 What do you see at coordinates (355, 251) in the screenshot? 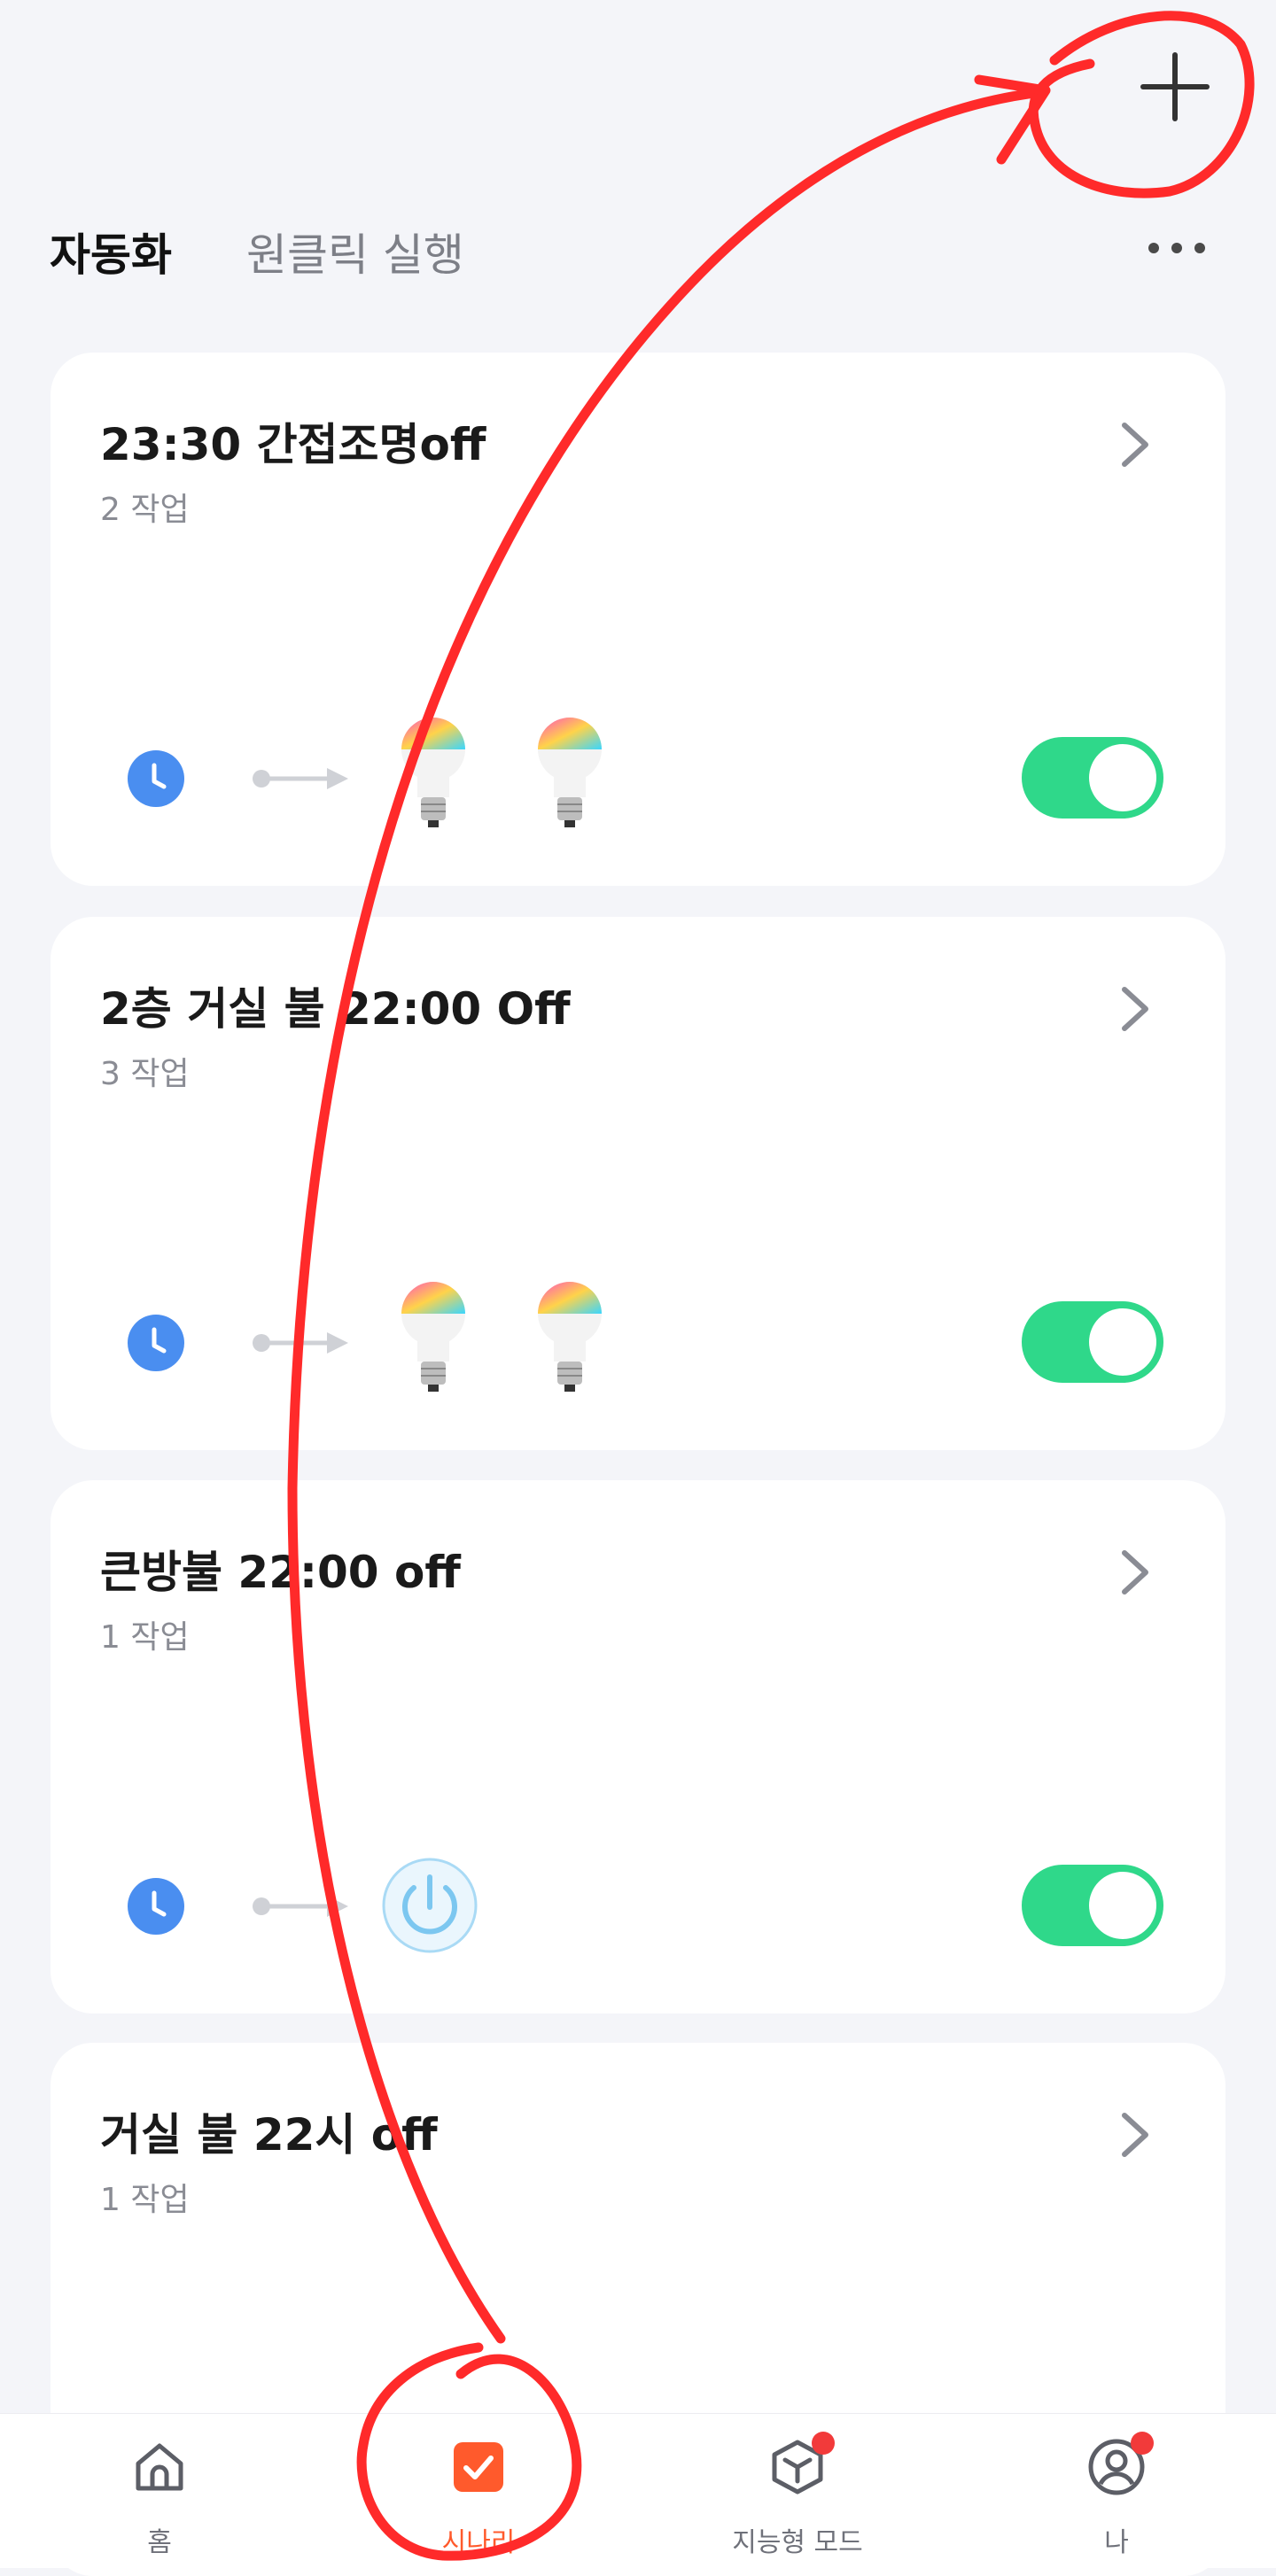
I see `tab-one-click: 원클릭 실행` at bounding box center [355, 251].